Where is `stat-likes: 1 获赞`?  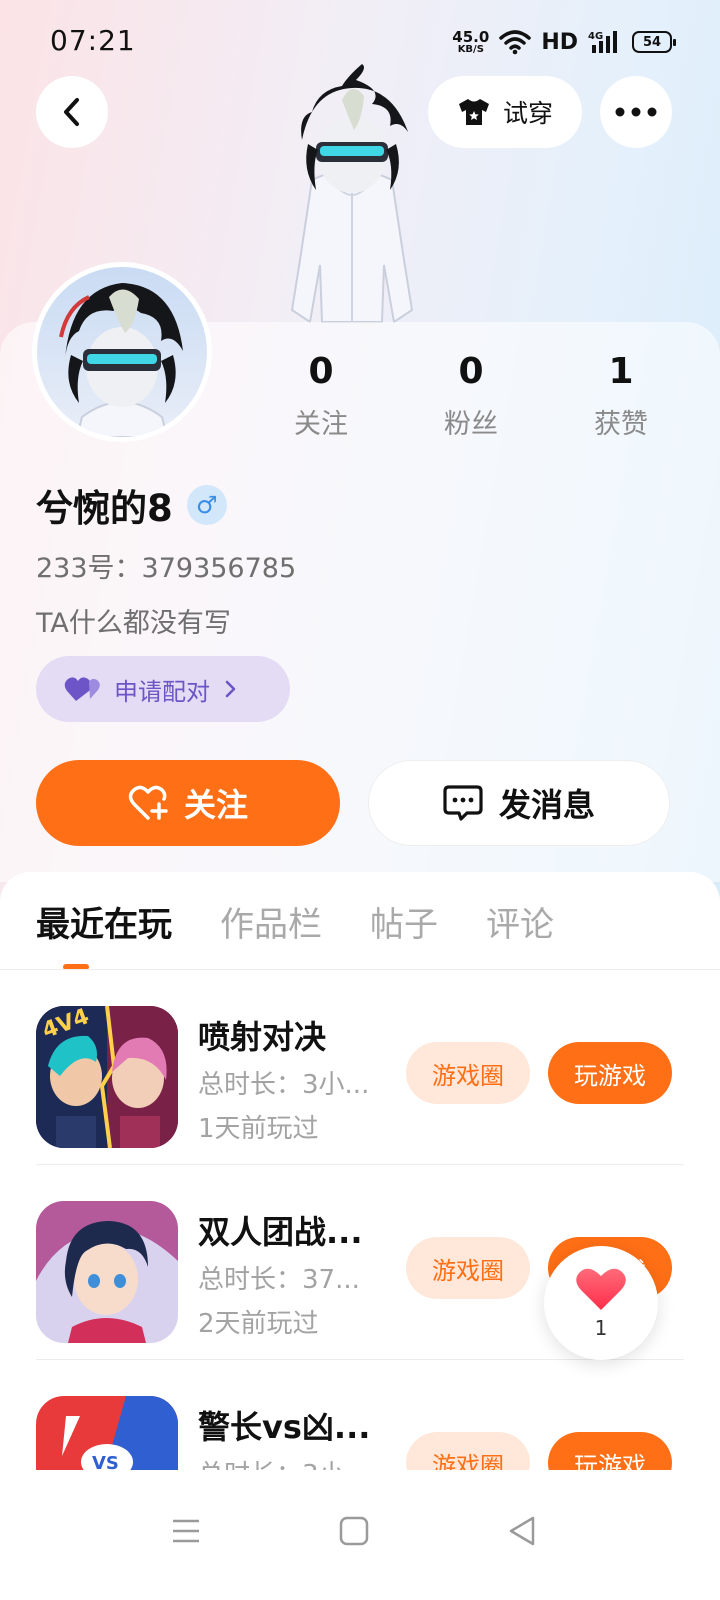 stat-likes: 1 获赞 is located at coordinates (621, 395).